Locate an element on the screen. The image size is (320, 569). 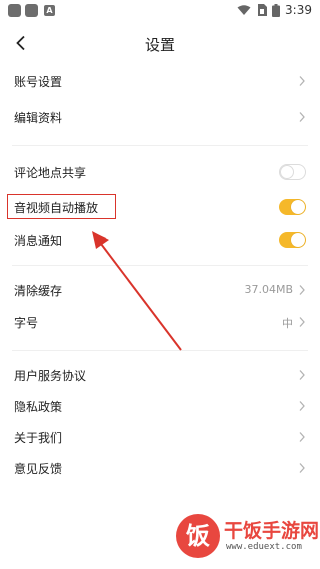
video-autoplay-toggle is located at coordinates (292, 207).